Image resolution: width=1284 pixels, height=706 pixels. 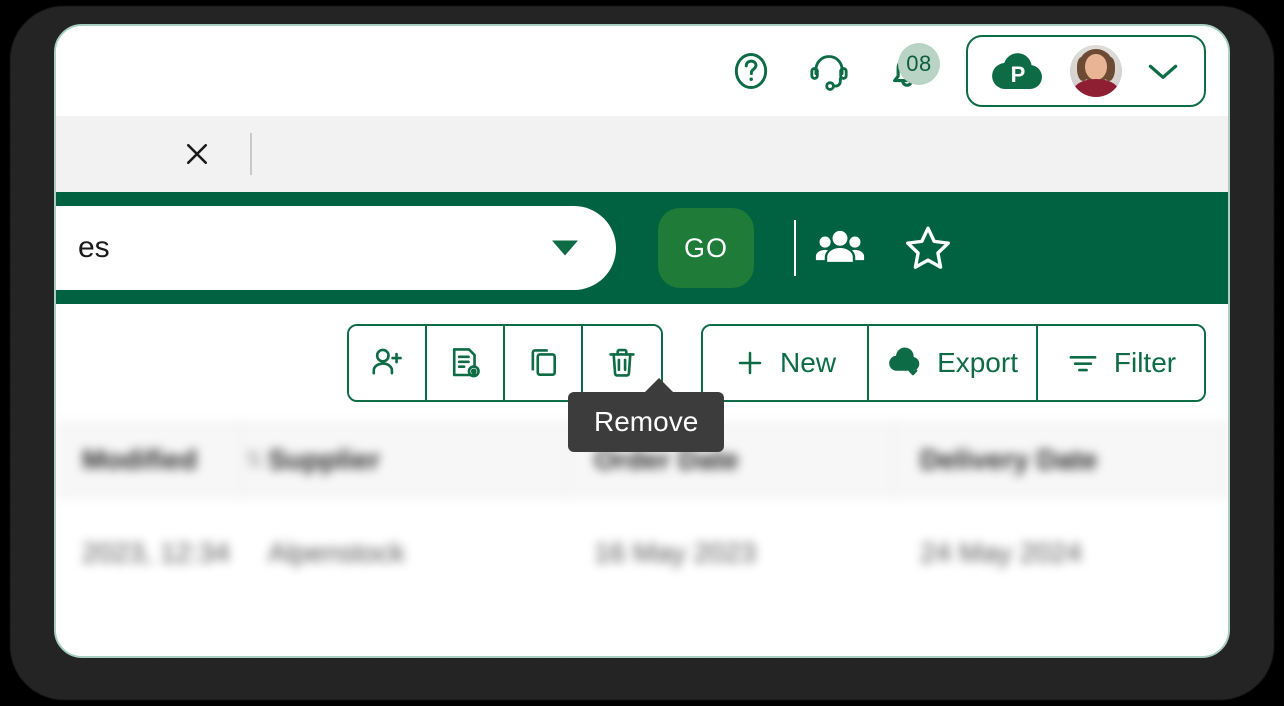 What do you see at coordinates (750, 363) in the screenshot?
I see `plus-icon` at bounding box center [750, 363].